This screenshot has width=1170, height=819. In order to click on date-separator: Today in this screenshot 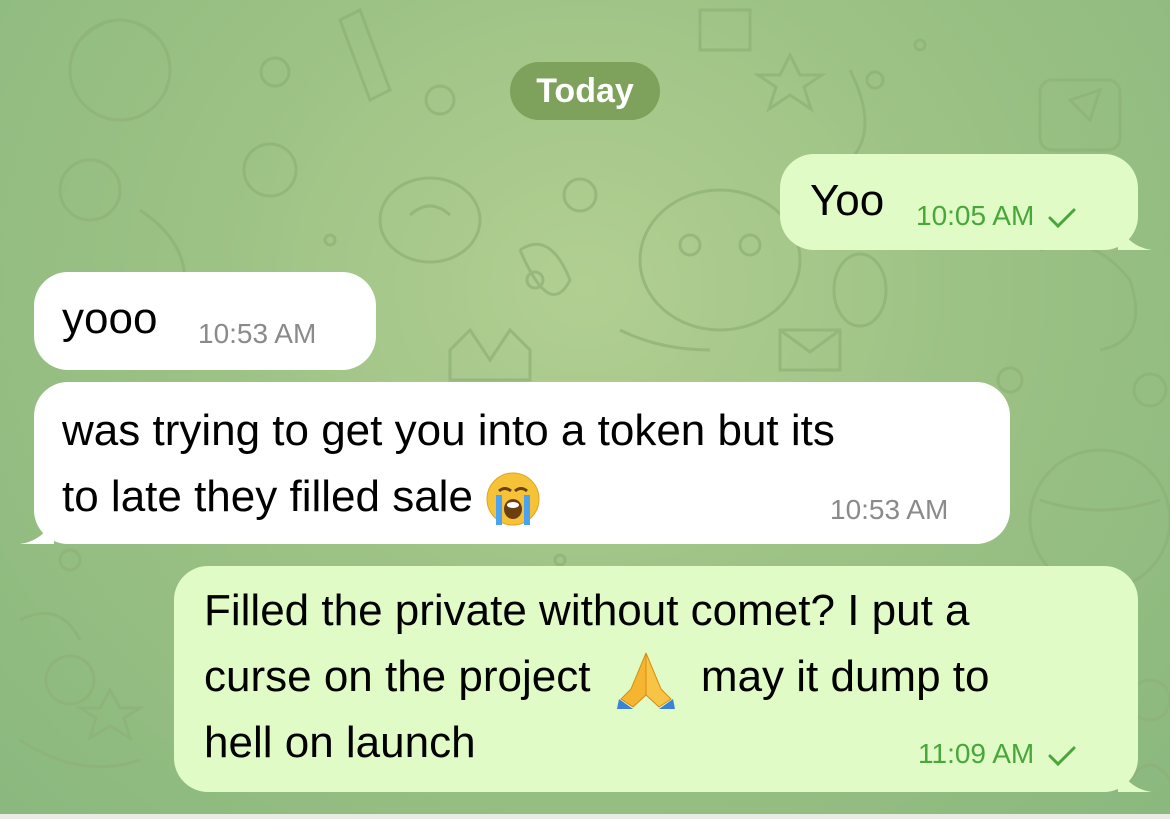, I will do `click(585, 91)`.